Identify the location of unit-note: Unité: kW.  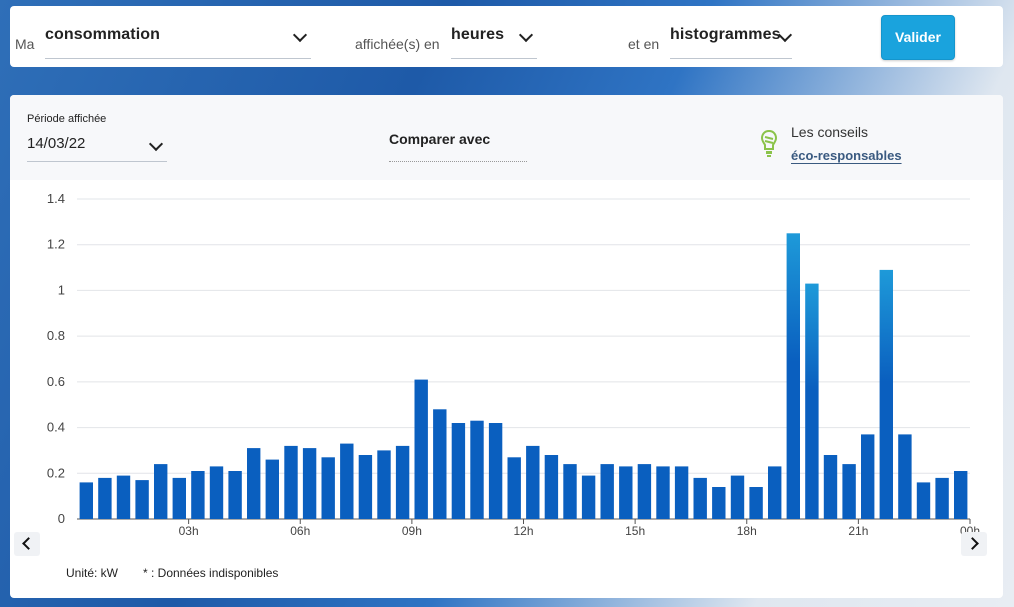
(92, 573).